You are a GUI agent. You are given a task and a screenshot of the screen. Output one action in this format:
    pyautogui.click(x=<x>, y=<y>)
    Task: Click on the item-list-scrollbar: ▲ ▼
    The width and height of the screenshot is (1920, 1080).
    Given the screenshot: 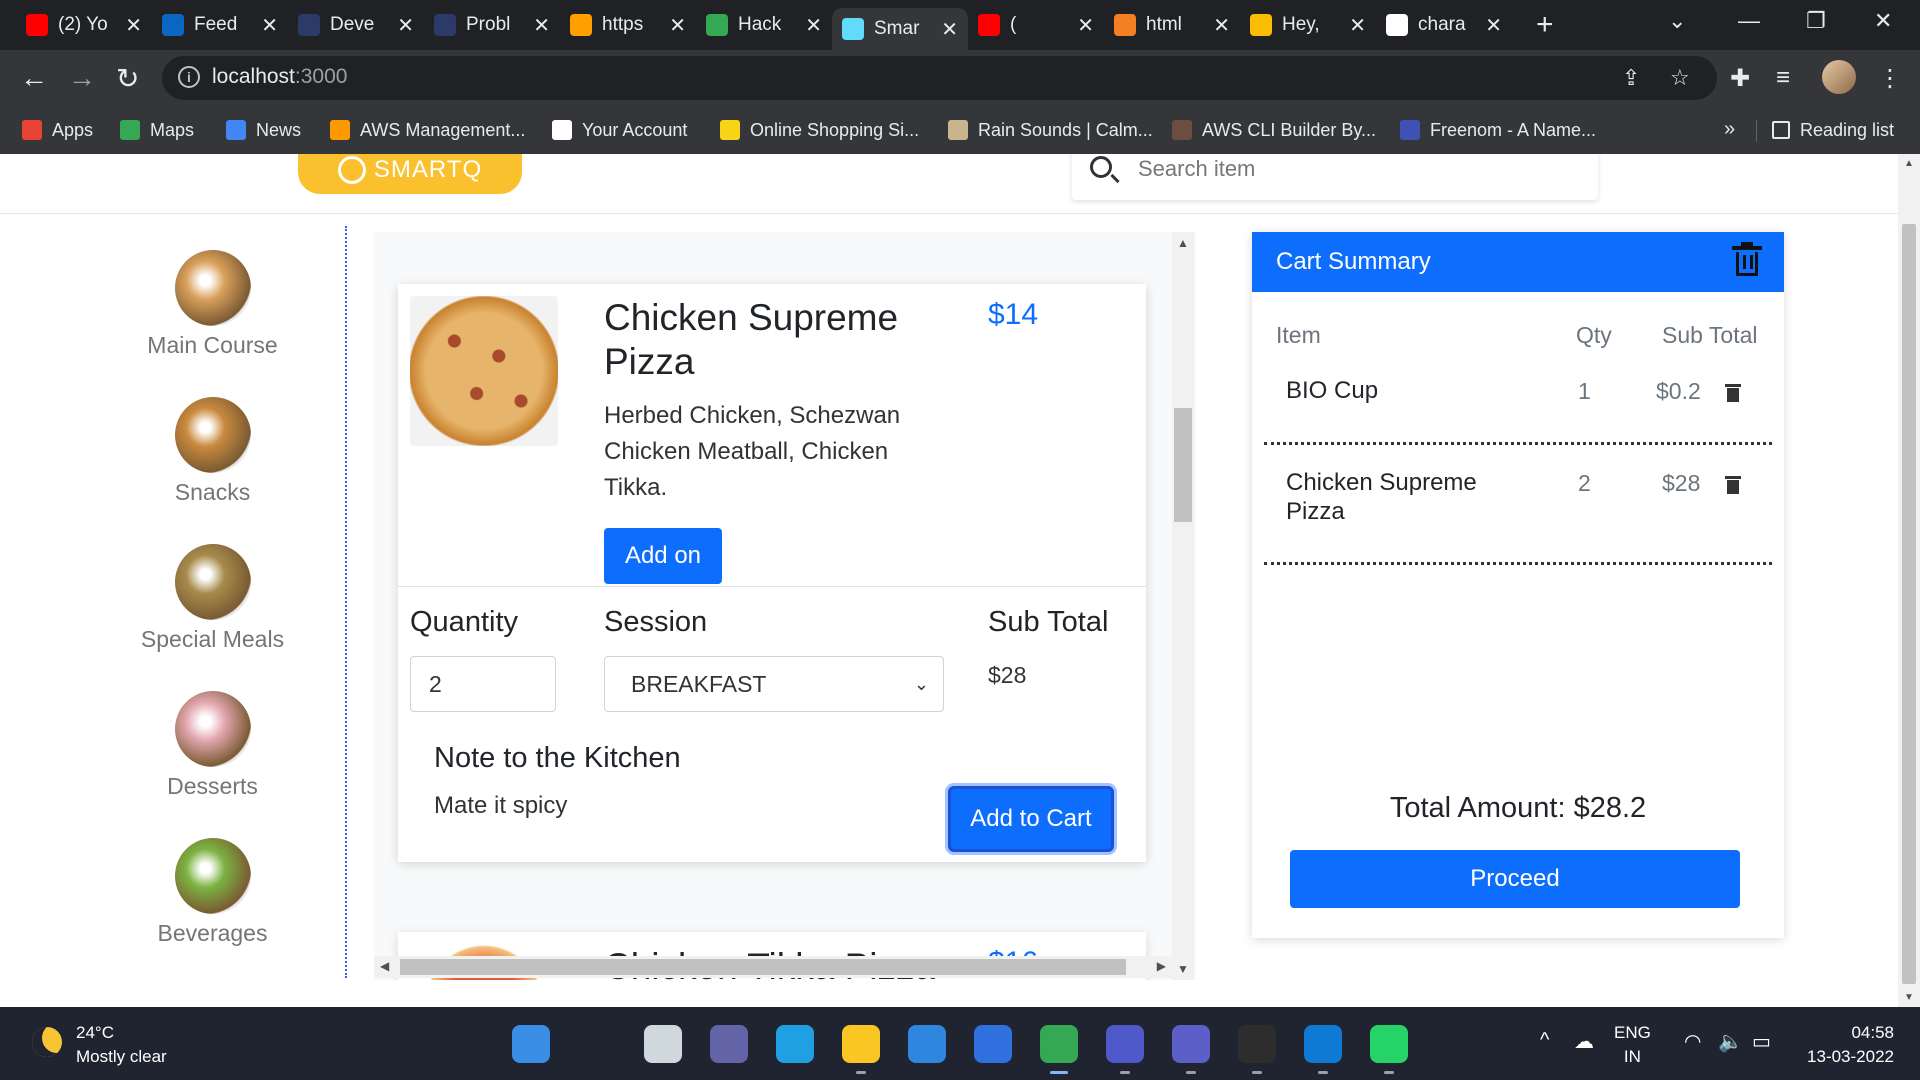 What is the action you would take?
    pyautogui.click(x=1183, y=606)
    